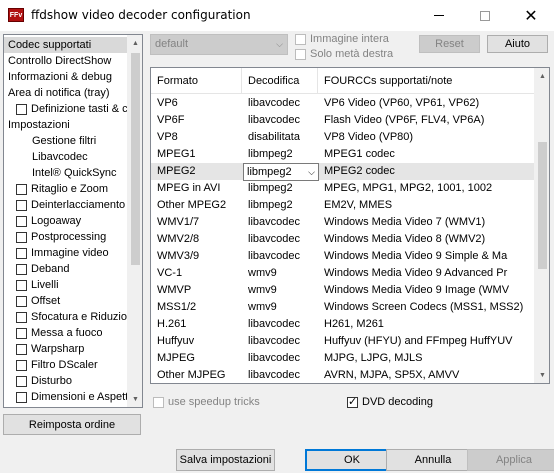 The width and height of the screenshot is (554, 473). Describe the element at coordinates (342, 358) in the screenshot. I see `table-row: MJPEG libavcodec MJPG, LJPG, MJLS` at that location.